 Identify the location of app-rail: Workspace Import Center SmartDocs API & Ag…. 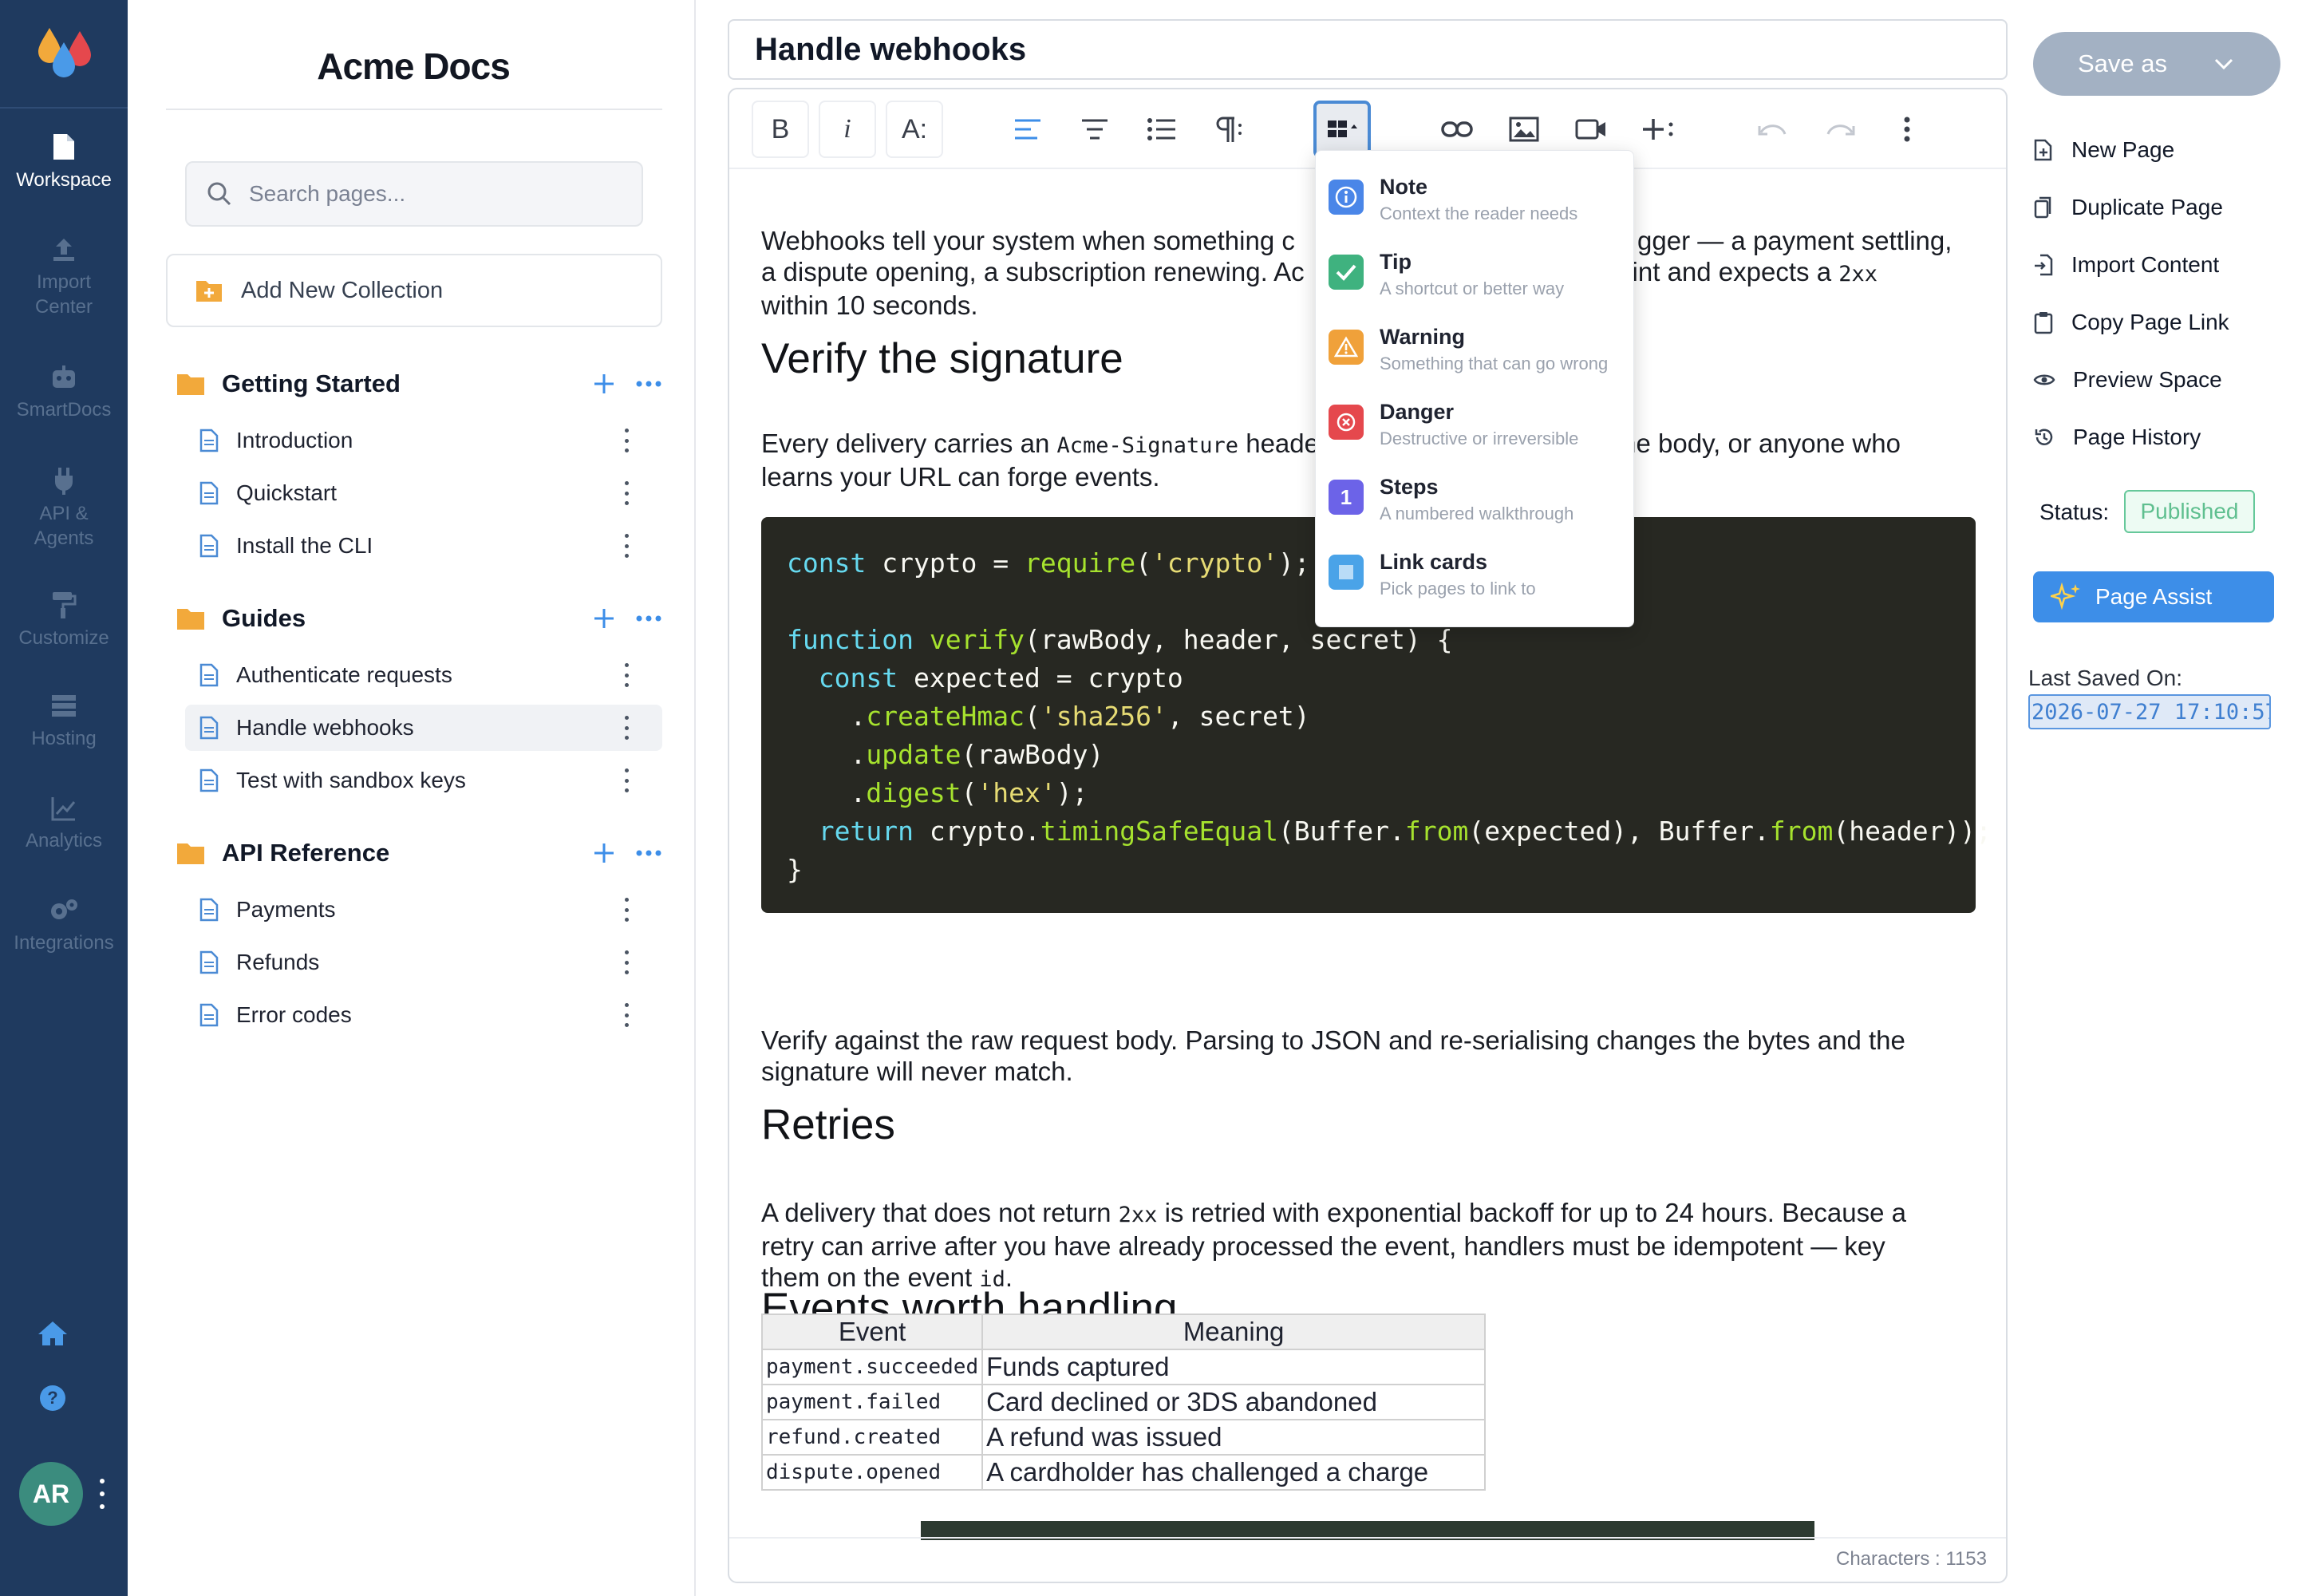
(64, 798).